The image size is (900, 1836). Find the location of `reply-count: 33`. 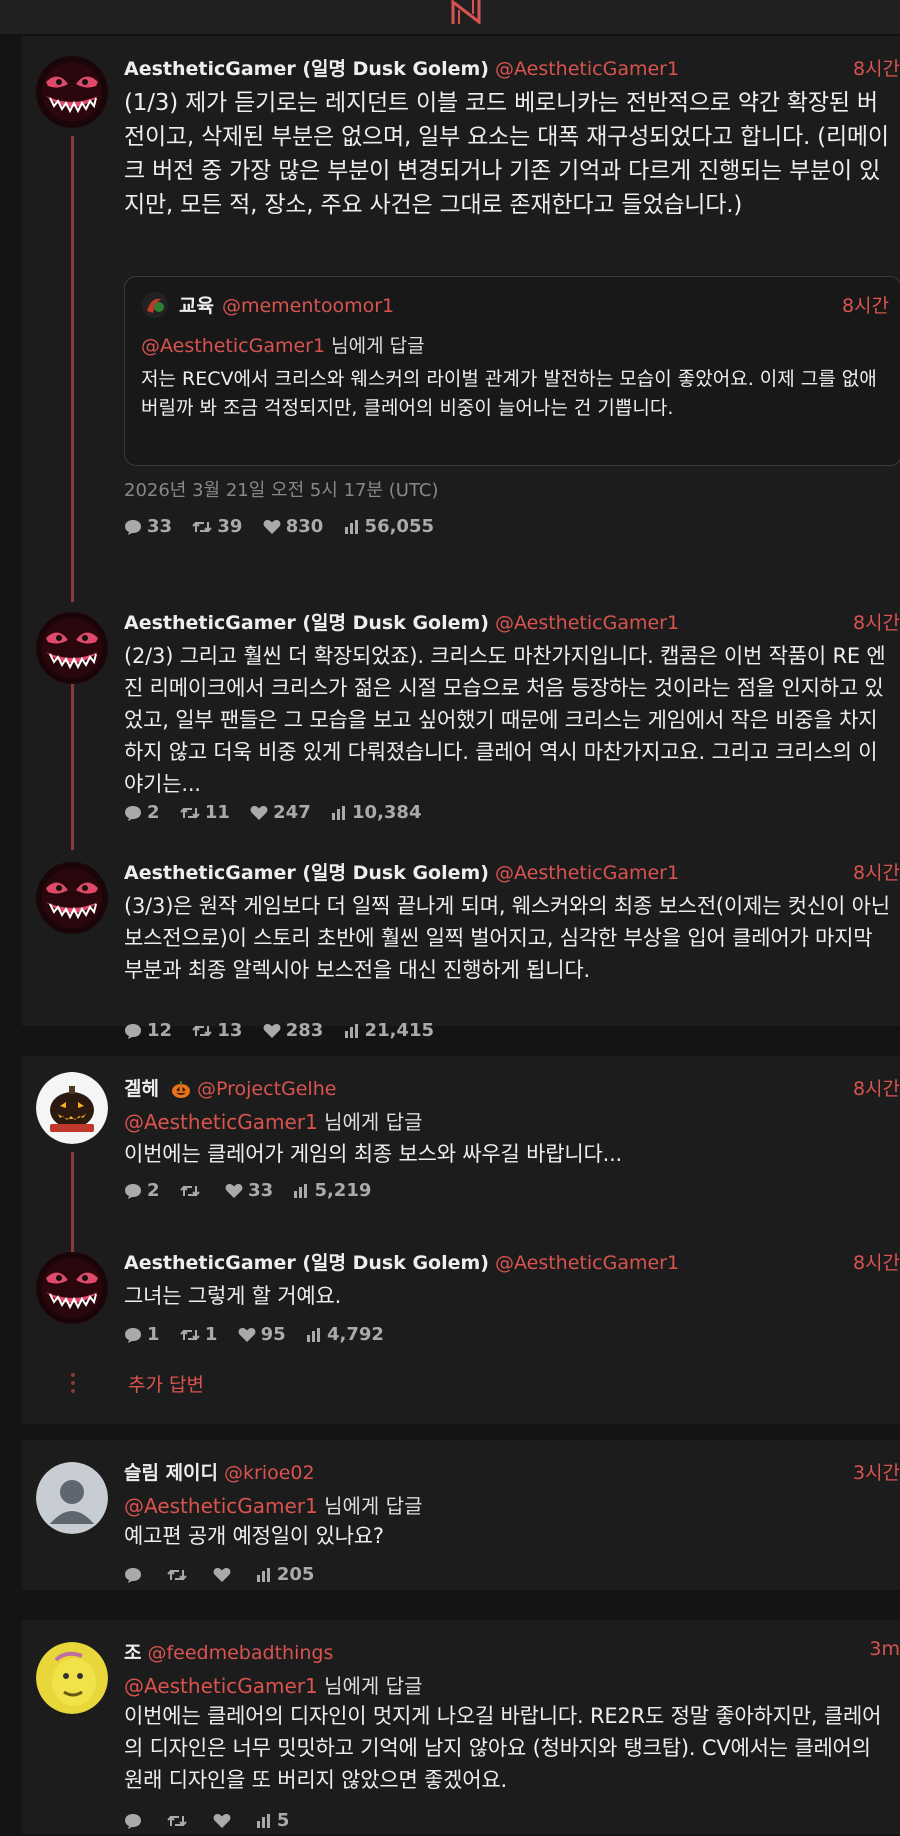

reply-count: 33 is located at coordinates (160, 526).